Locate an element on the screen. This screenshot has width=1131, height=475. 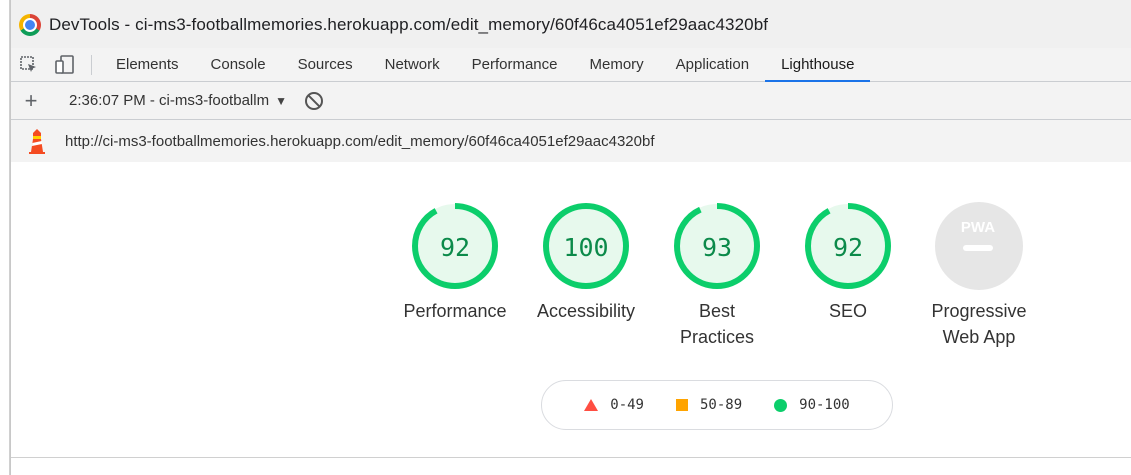
circle-icon is located at coordinates (781, 405).